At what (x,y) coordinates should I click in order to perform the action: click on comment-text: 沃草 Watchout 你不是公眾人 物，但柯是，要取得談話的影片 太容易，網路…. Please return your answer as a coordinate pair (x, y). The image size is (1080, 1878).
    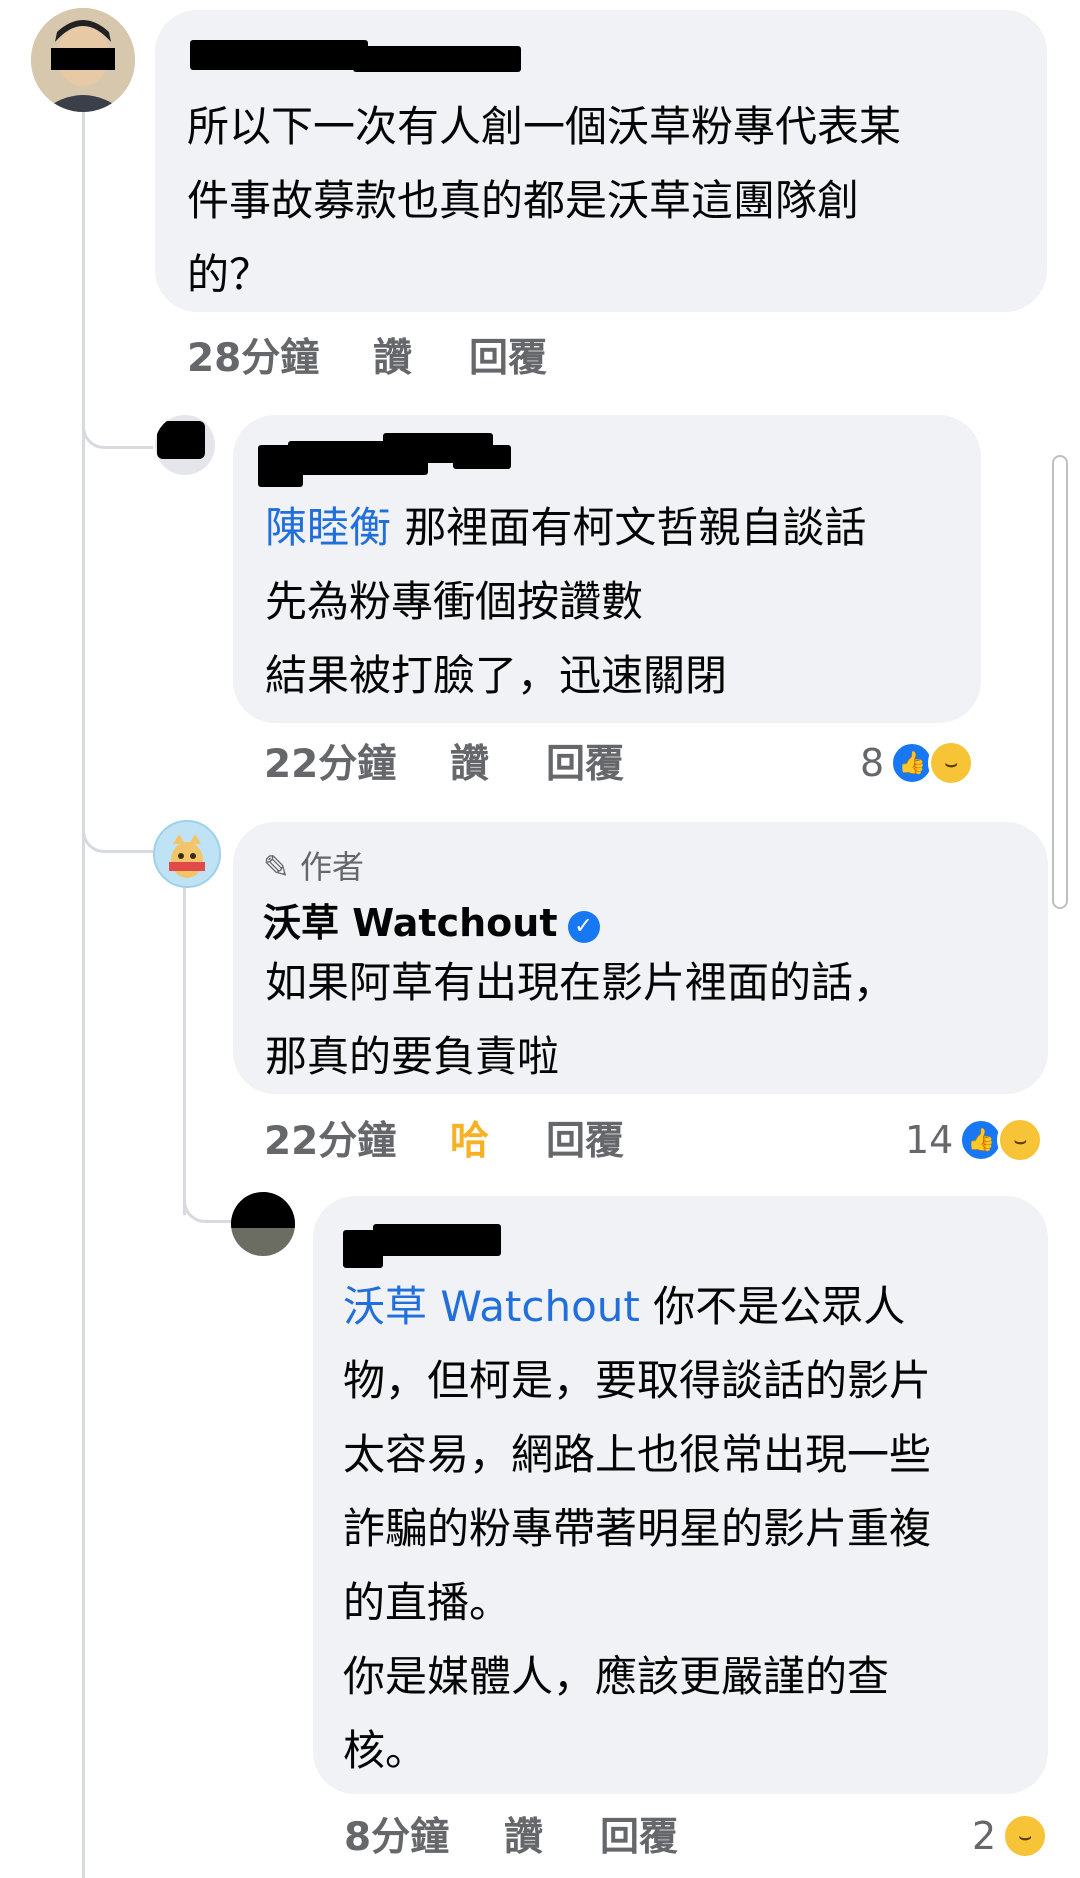
    Looking at the image, I should click on (637, 1528).